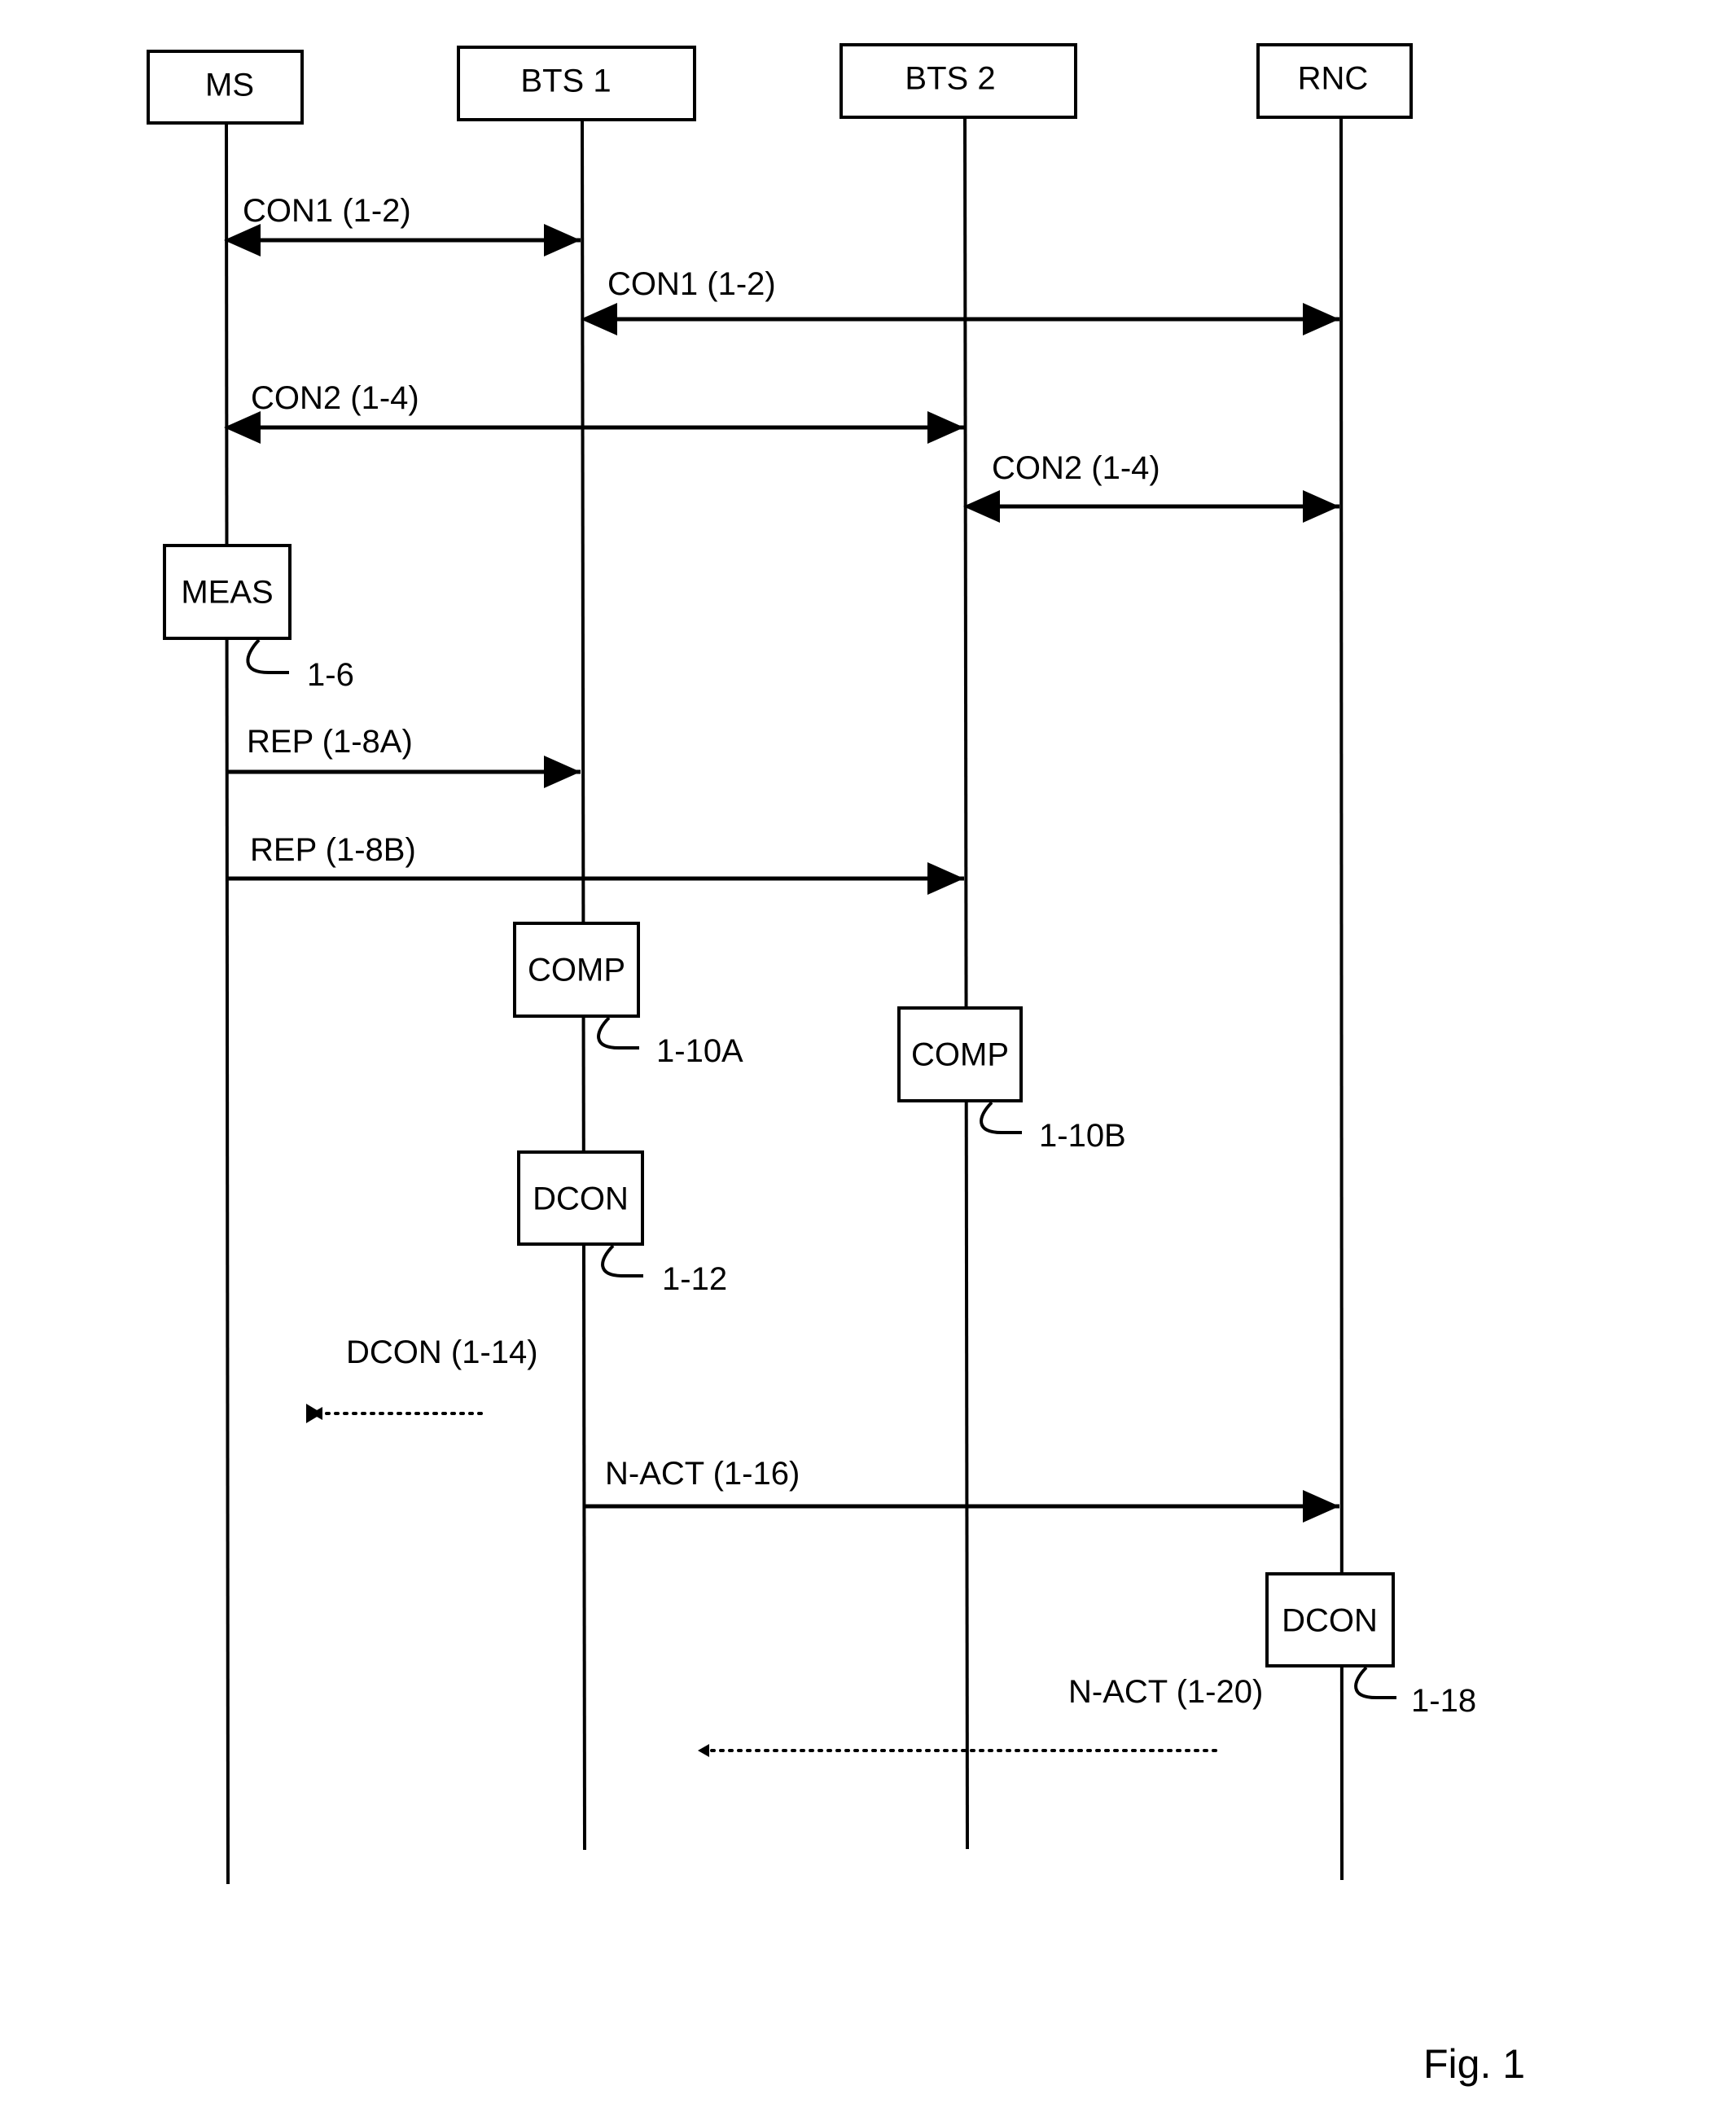 This screenshot has height=2121, width=1736. Describe the element at coordinates (1011, 1080) in the screenshot. I see `process-comp-b: COMP 1-10B` at that location.